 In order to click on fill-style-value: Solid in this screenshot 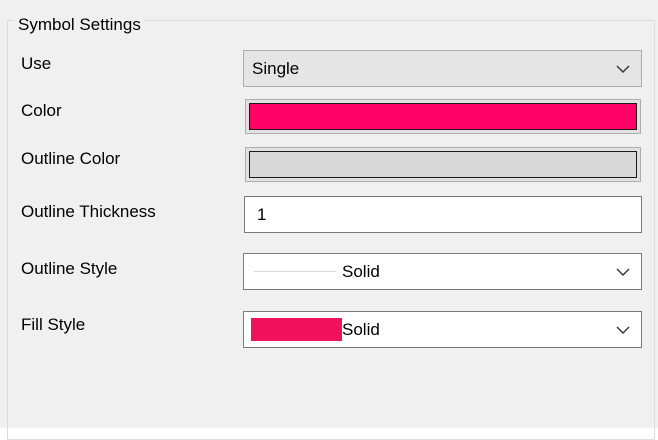, I will do `click(361, 329)`.